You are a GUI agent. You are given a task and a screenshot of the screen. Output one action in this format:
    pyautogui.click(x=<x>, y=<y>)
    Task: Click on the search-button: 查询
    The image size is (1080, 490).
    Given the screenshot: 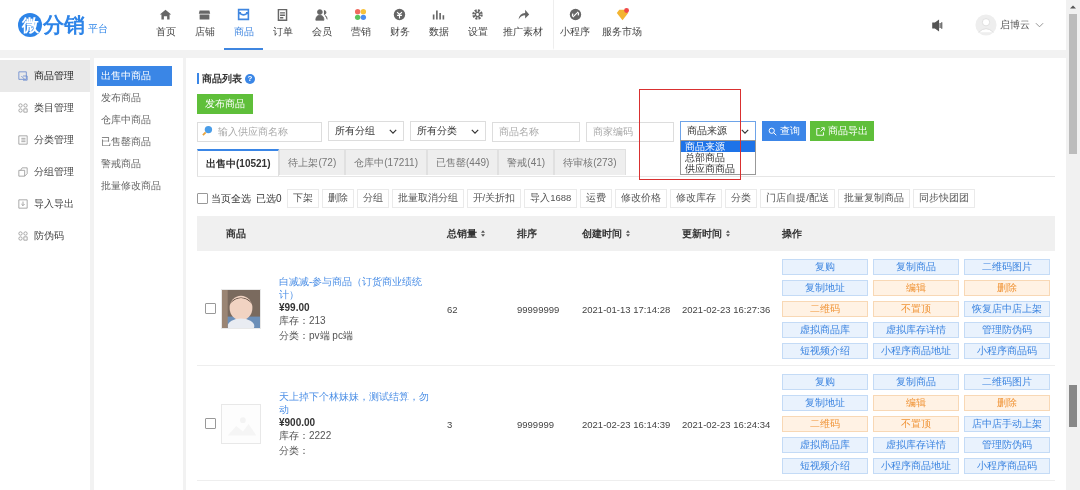 What is the action you would take?
    pyautogui.click(x=784, y=131)
    